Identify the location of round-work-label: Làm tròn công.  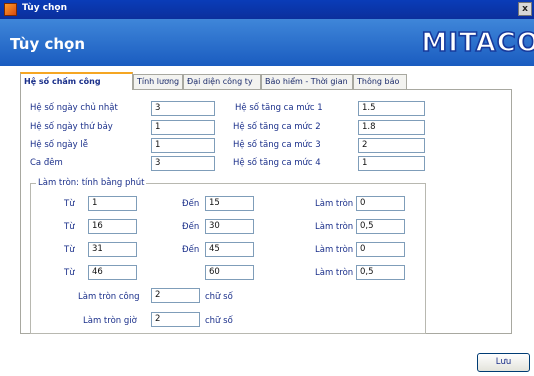
(109, 297).